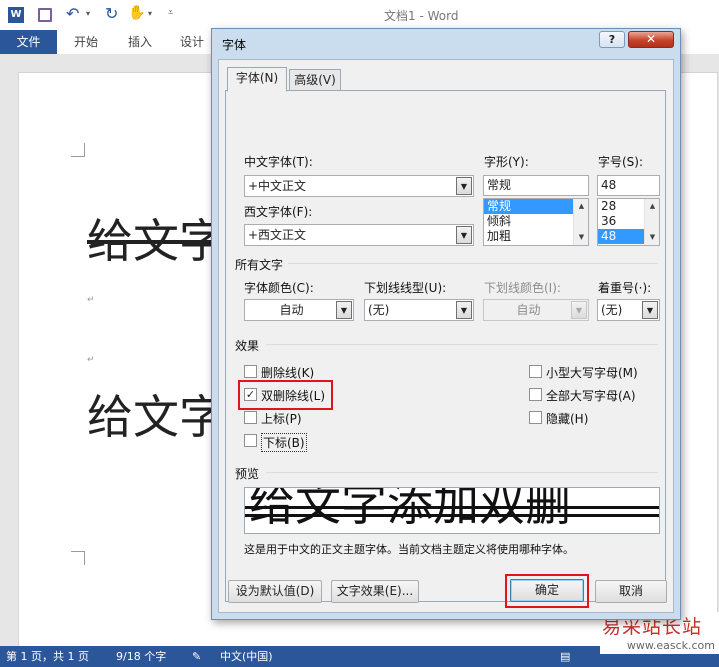 The image size is (719, 667). I want to click on touch-dropdown-icon: ▾, so click(150, 13).